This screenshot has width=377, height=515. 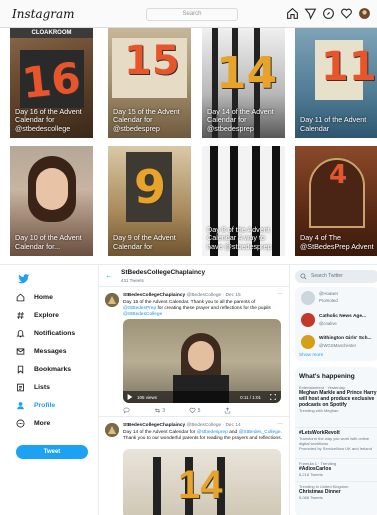 I want to click on nav-lists: Lists, so click(x=58, y=387).